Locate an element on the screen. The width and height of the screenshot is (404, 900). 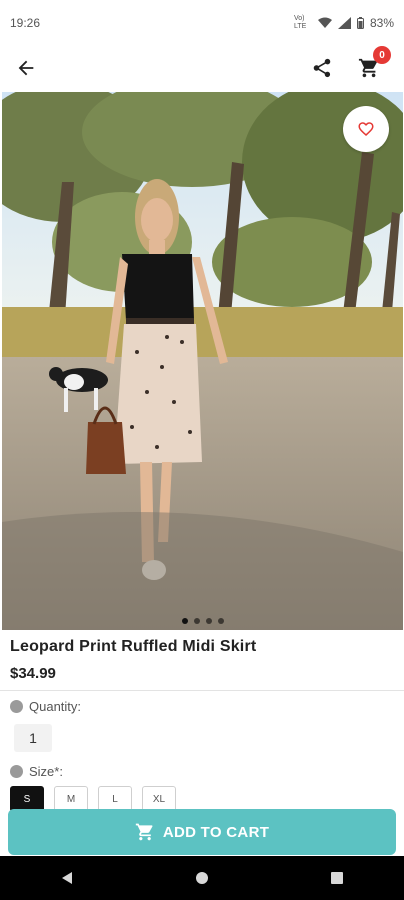
signal-icon is located at coordinates (344, 23).